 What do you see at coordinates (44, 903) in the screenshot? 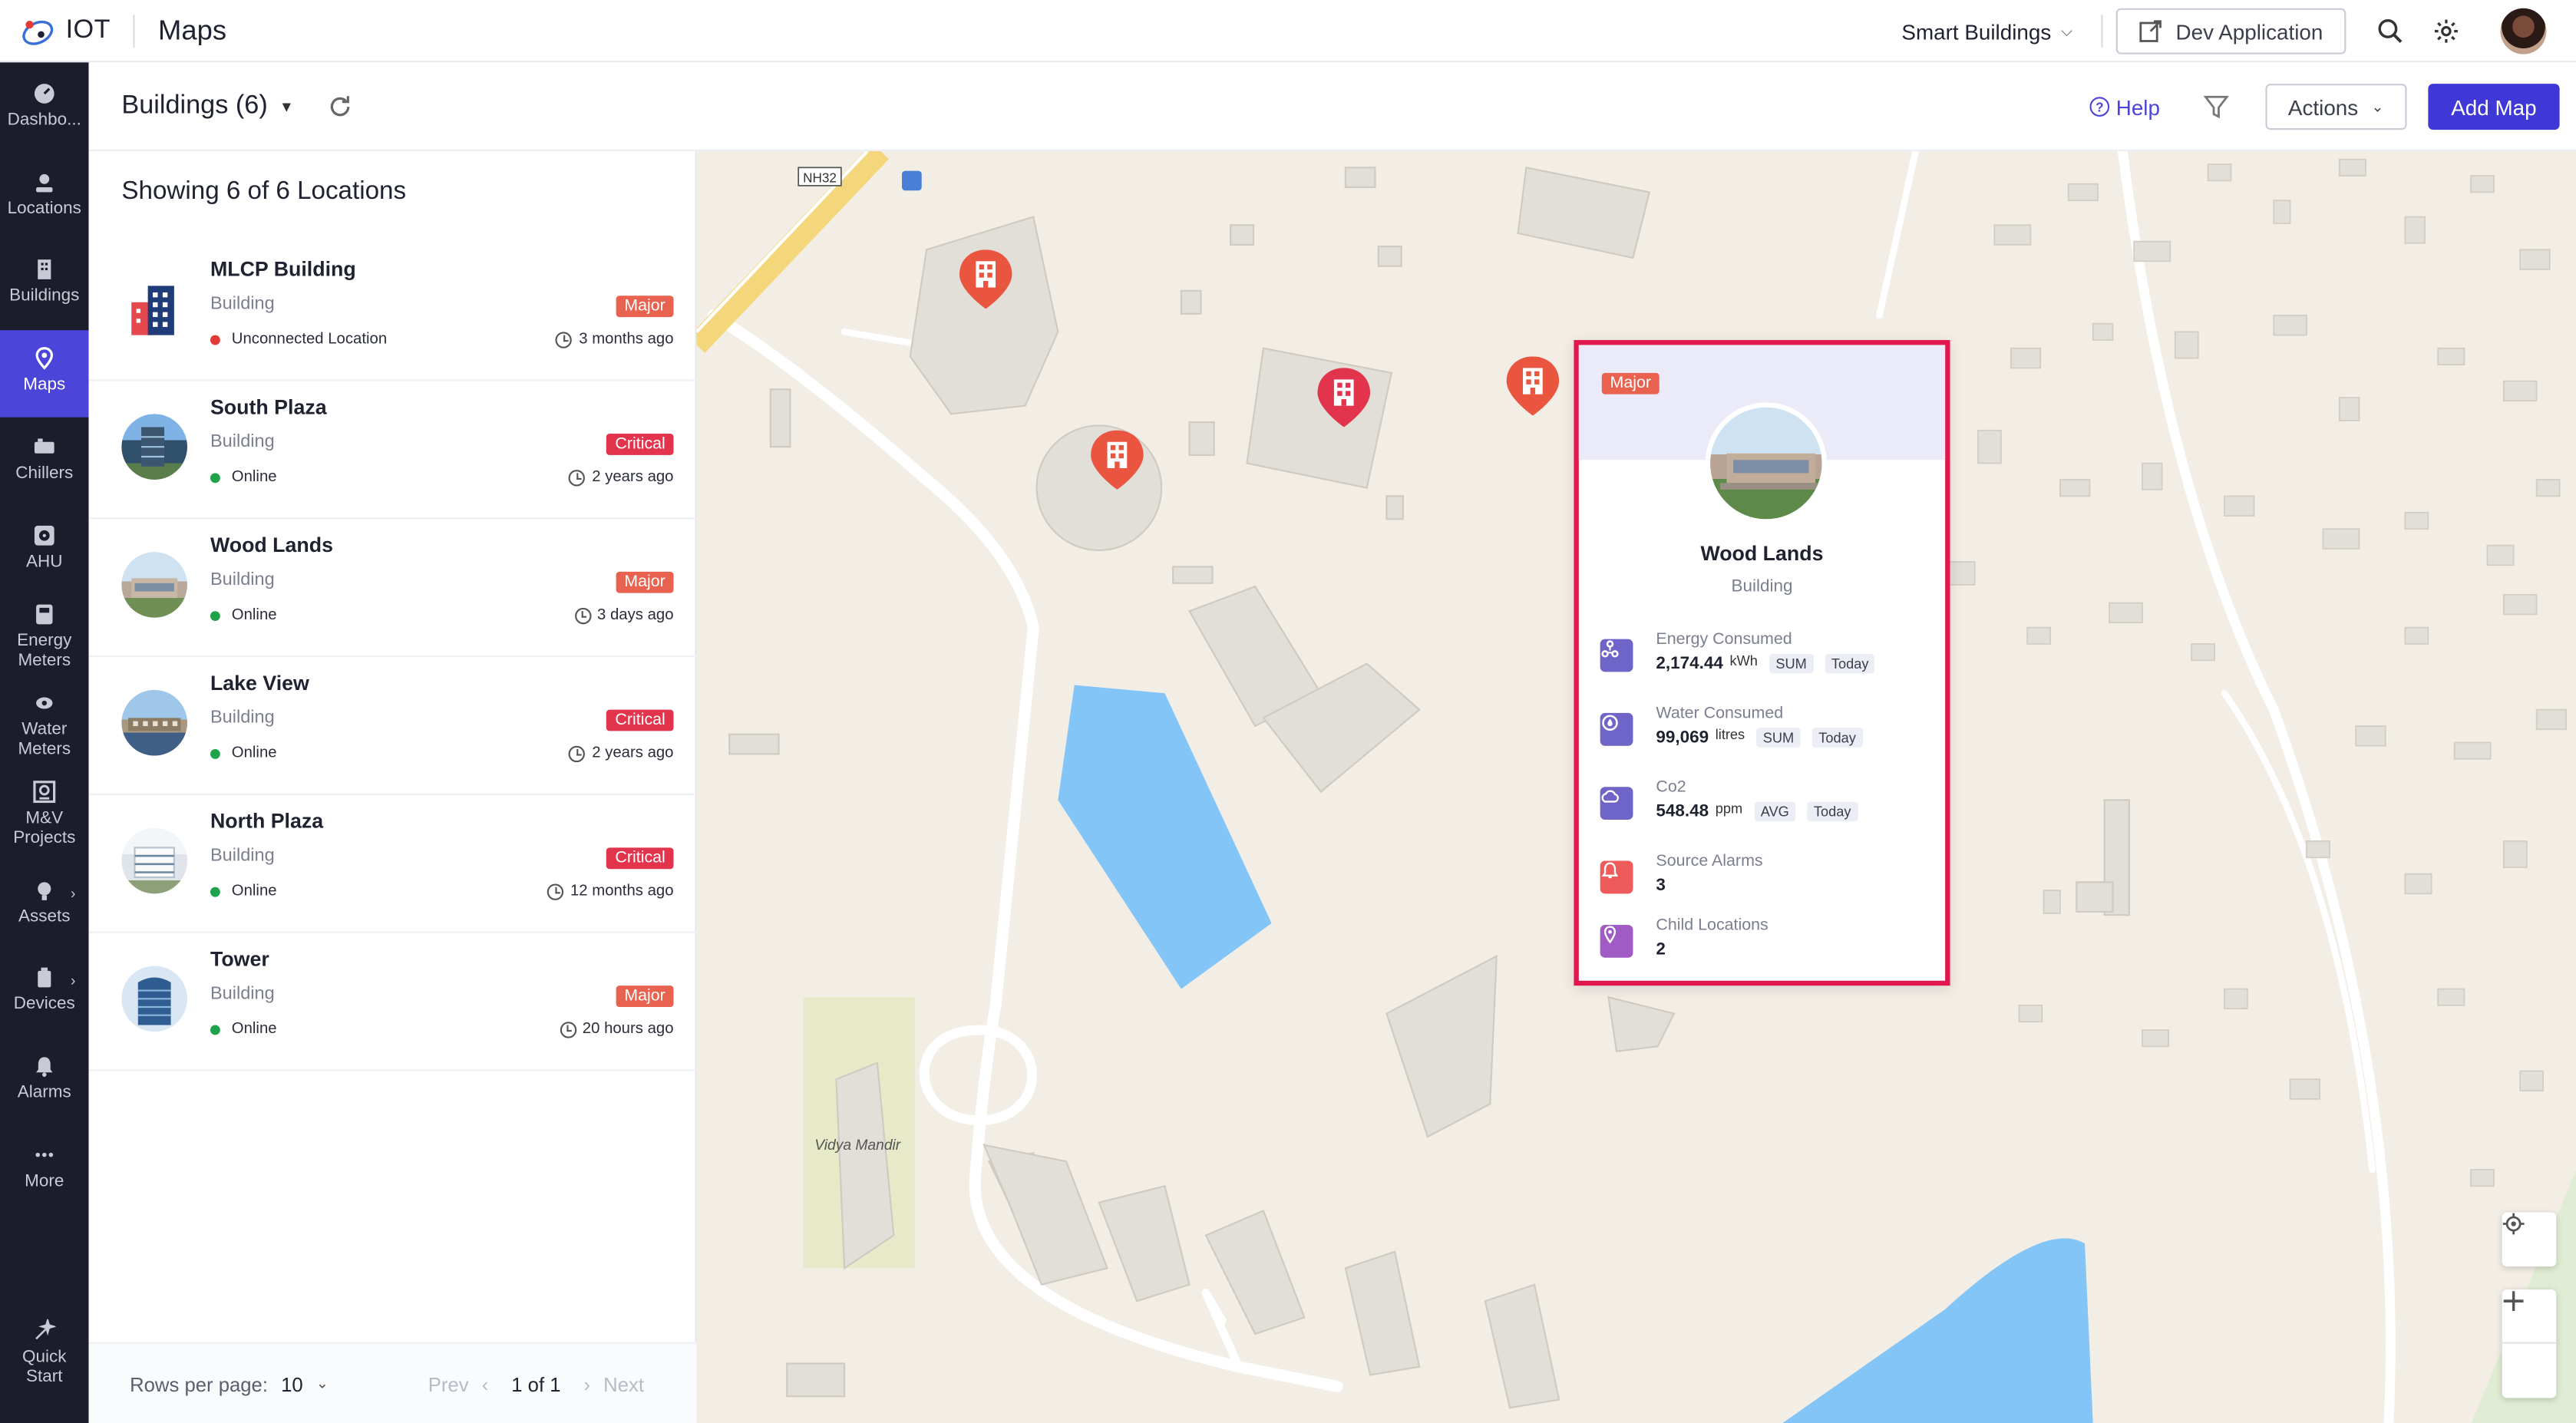
I see `nav-item-assets: Assets ›` at bounding box center [44, 903].